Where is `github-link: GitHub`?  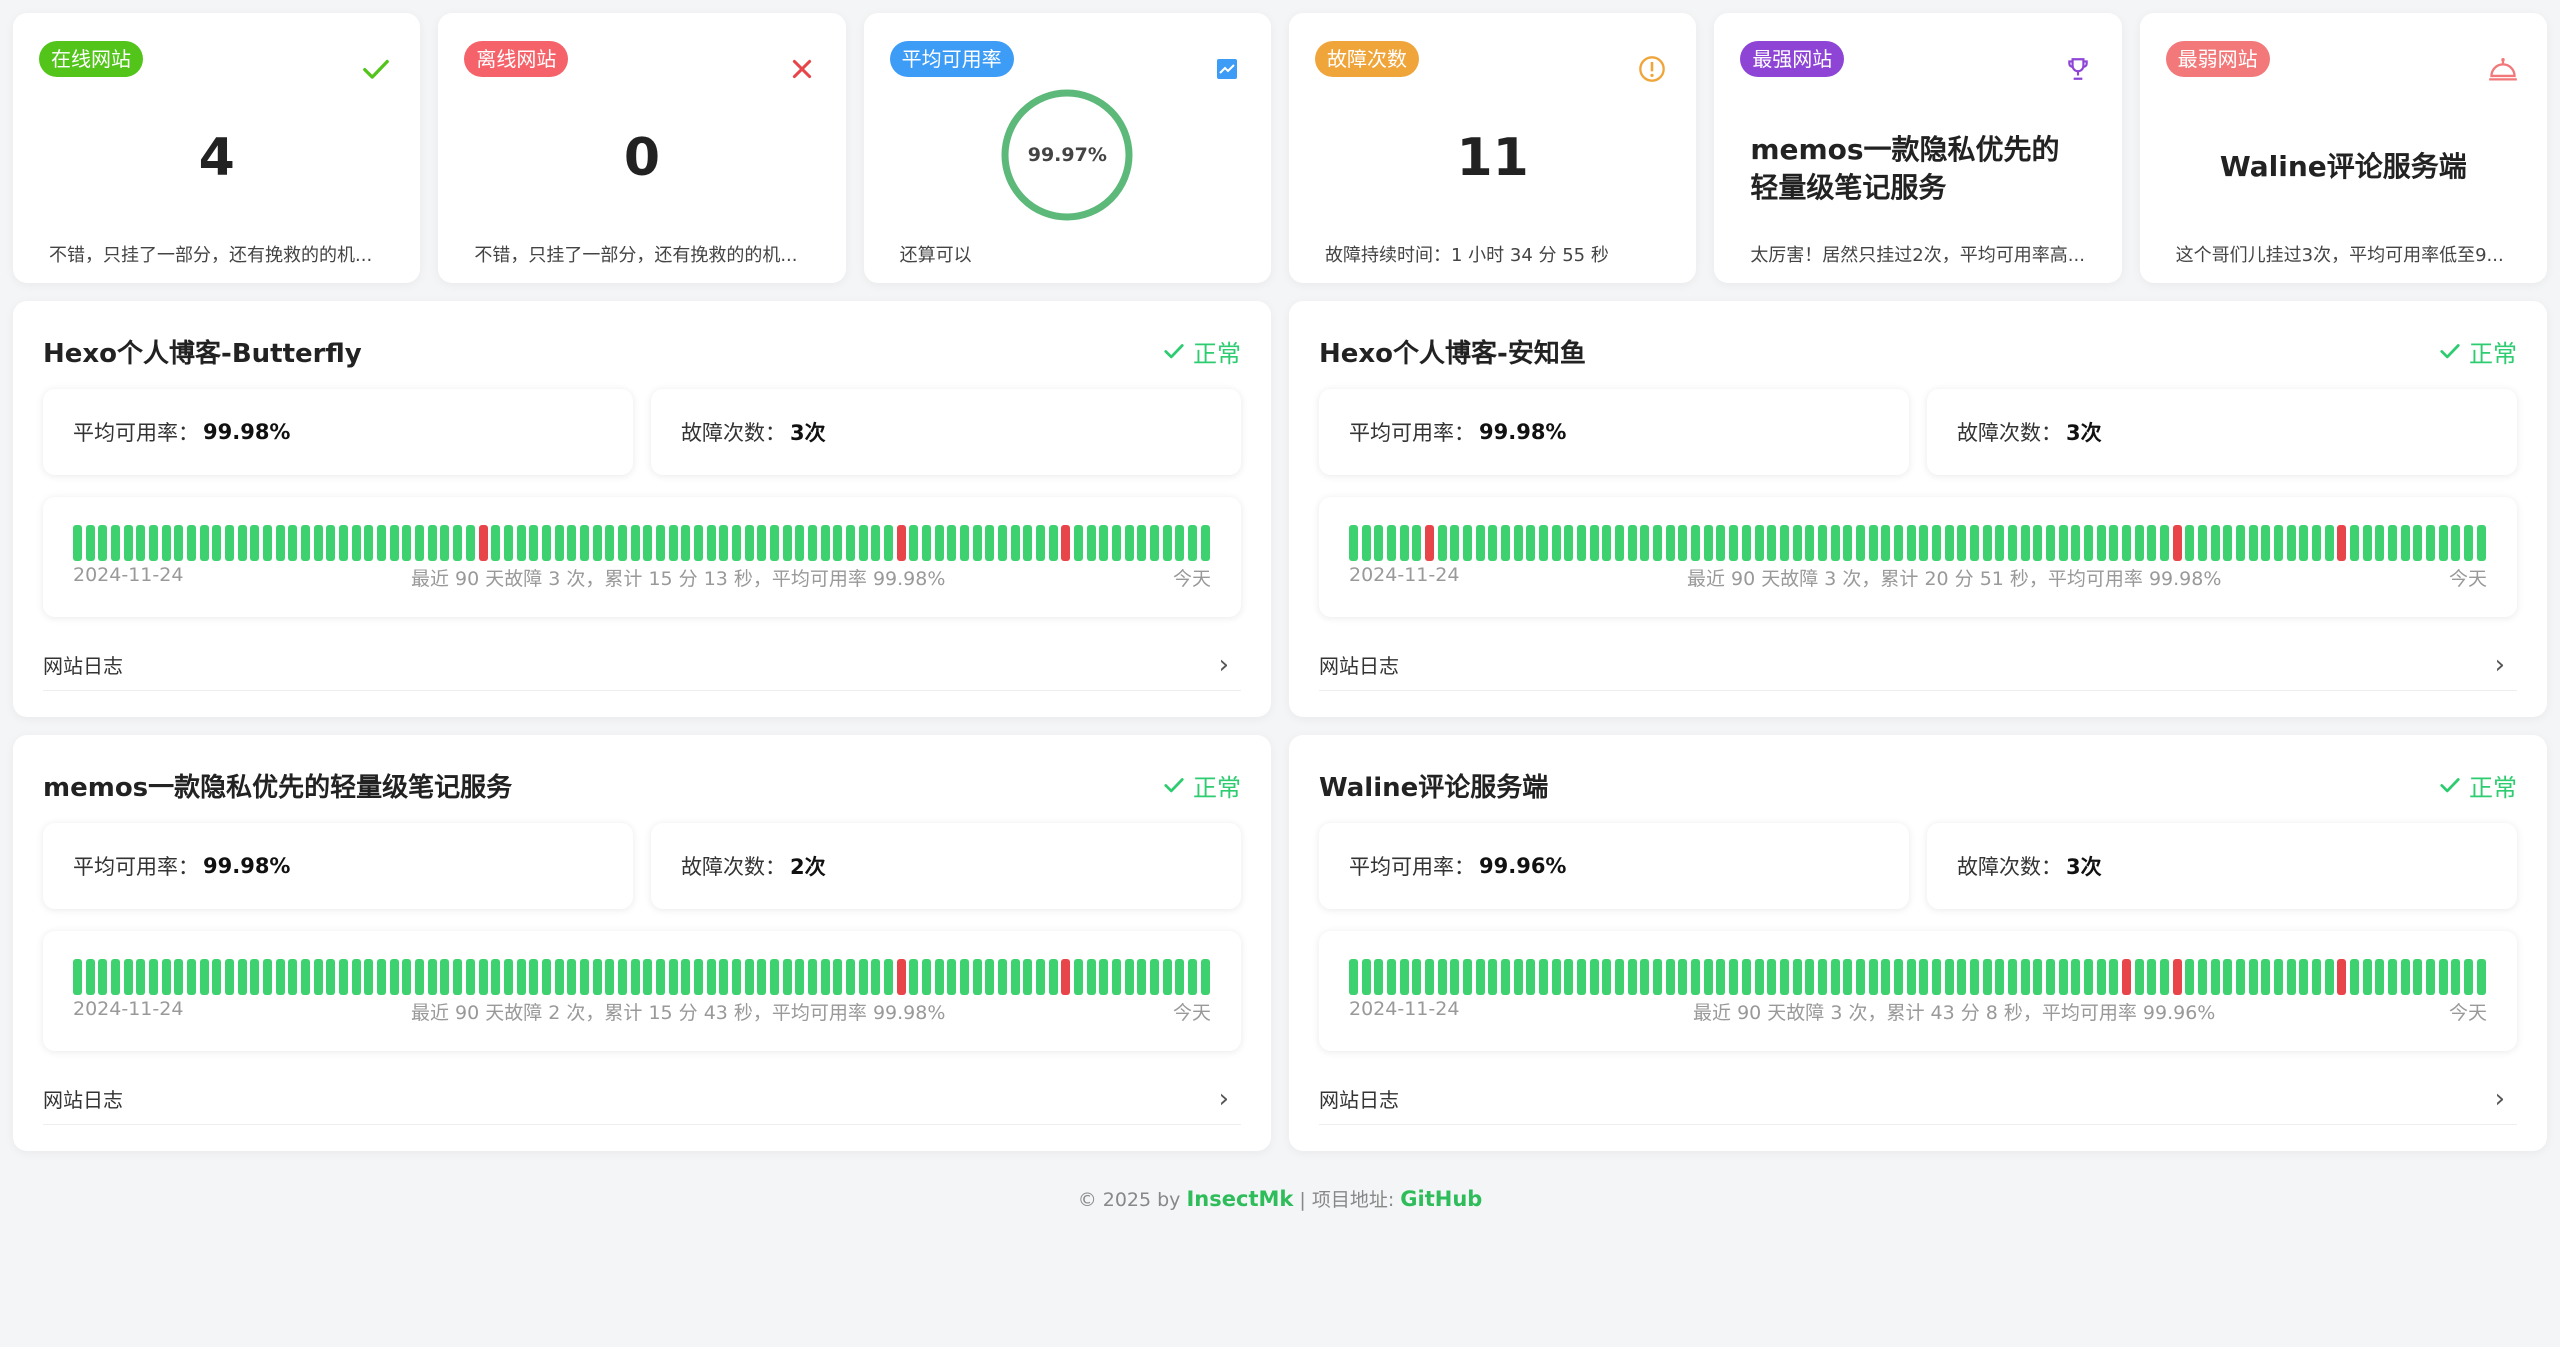
github-link: GitHub is located at coordinates (1441, 1199).